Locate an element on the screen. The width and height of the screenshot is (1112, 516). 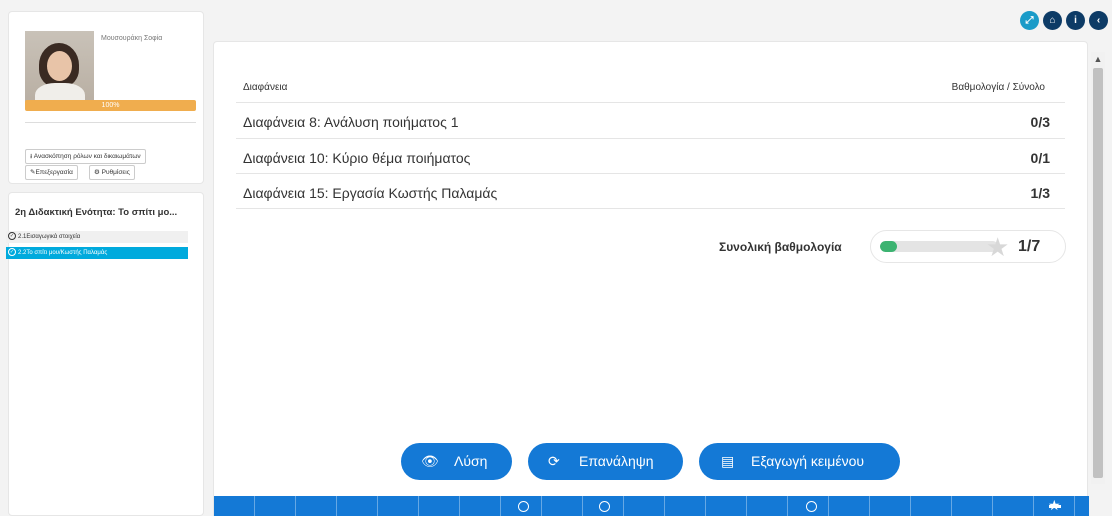
unit-item-label: 2.2Το σπίτι μου/Κωστής Παλαμάς is located at coordinates (63, 253).